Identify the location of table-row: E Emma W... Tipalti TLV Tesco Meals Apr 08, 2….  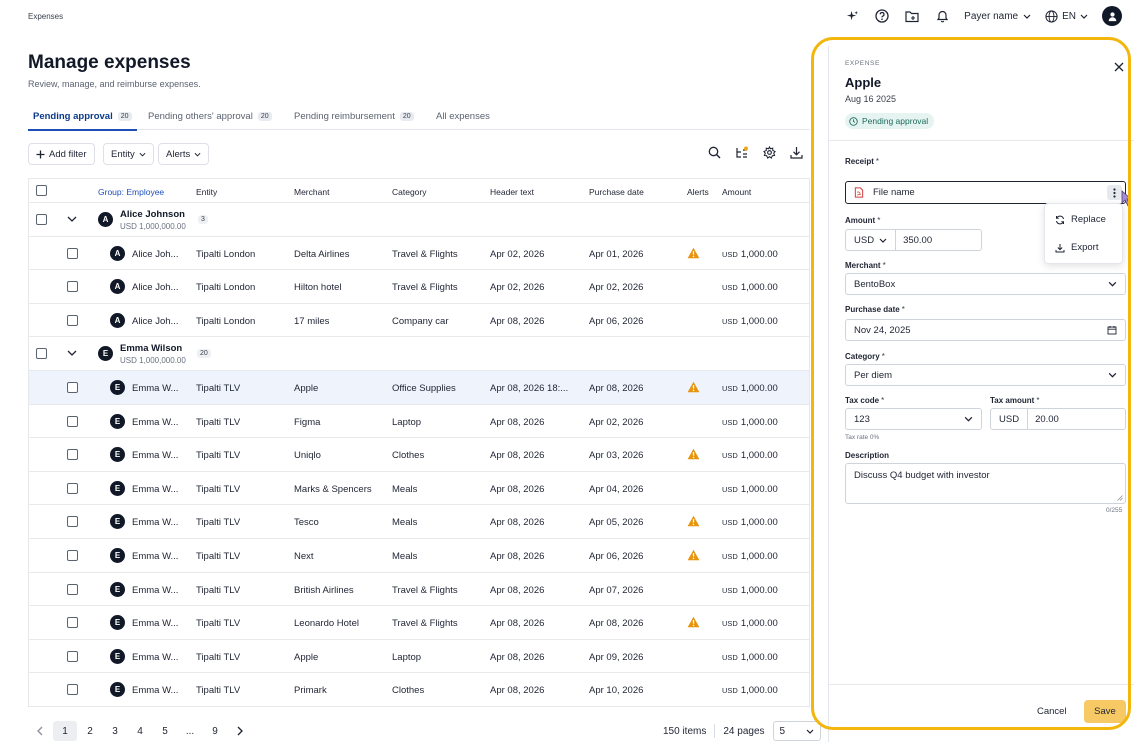
(419, 522).